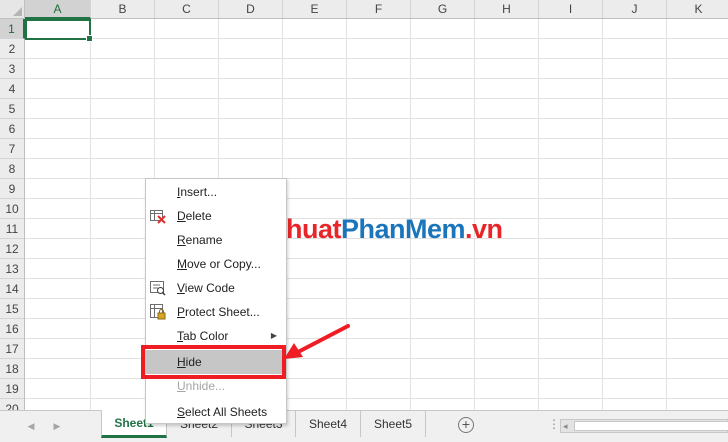 This screenshot has height=442, width=728. I want to click on sheet-tab-sheet4: Sheet4, so click(328, 424).